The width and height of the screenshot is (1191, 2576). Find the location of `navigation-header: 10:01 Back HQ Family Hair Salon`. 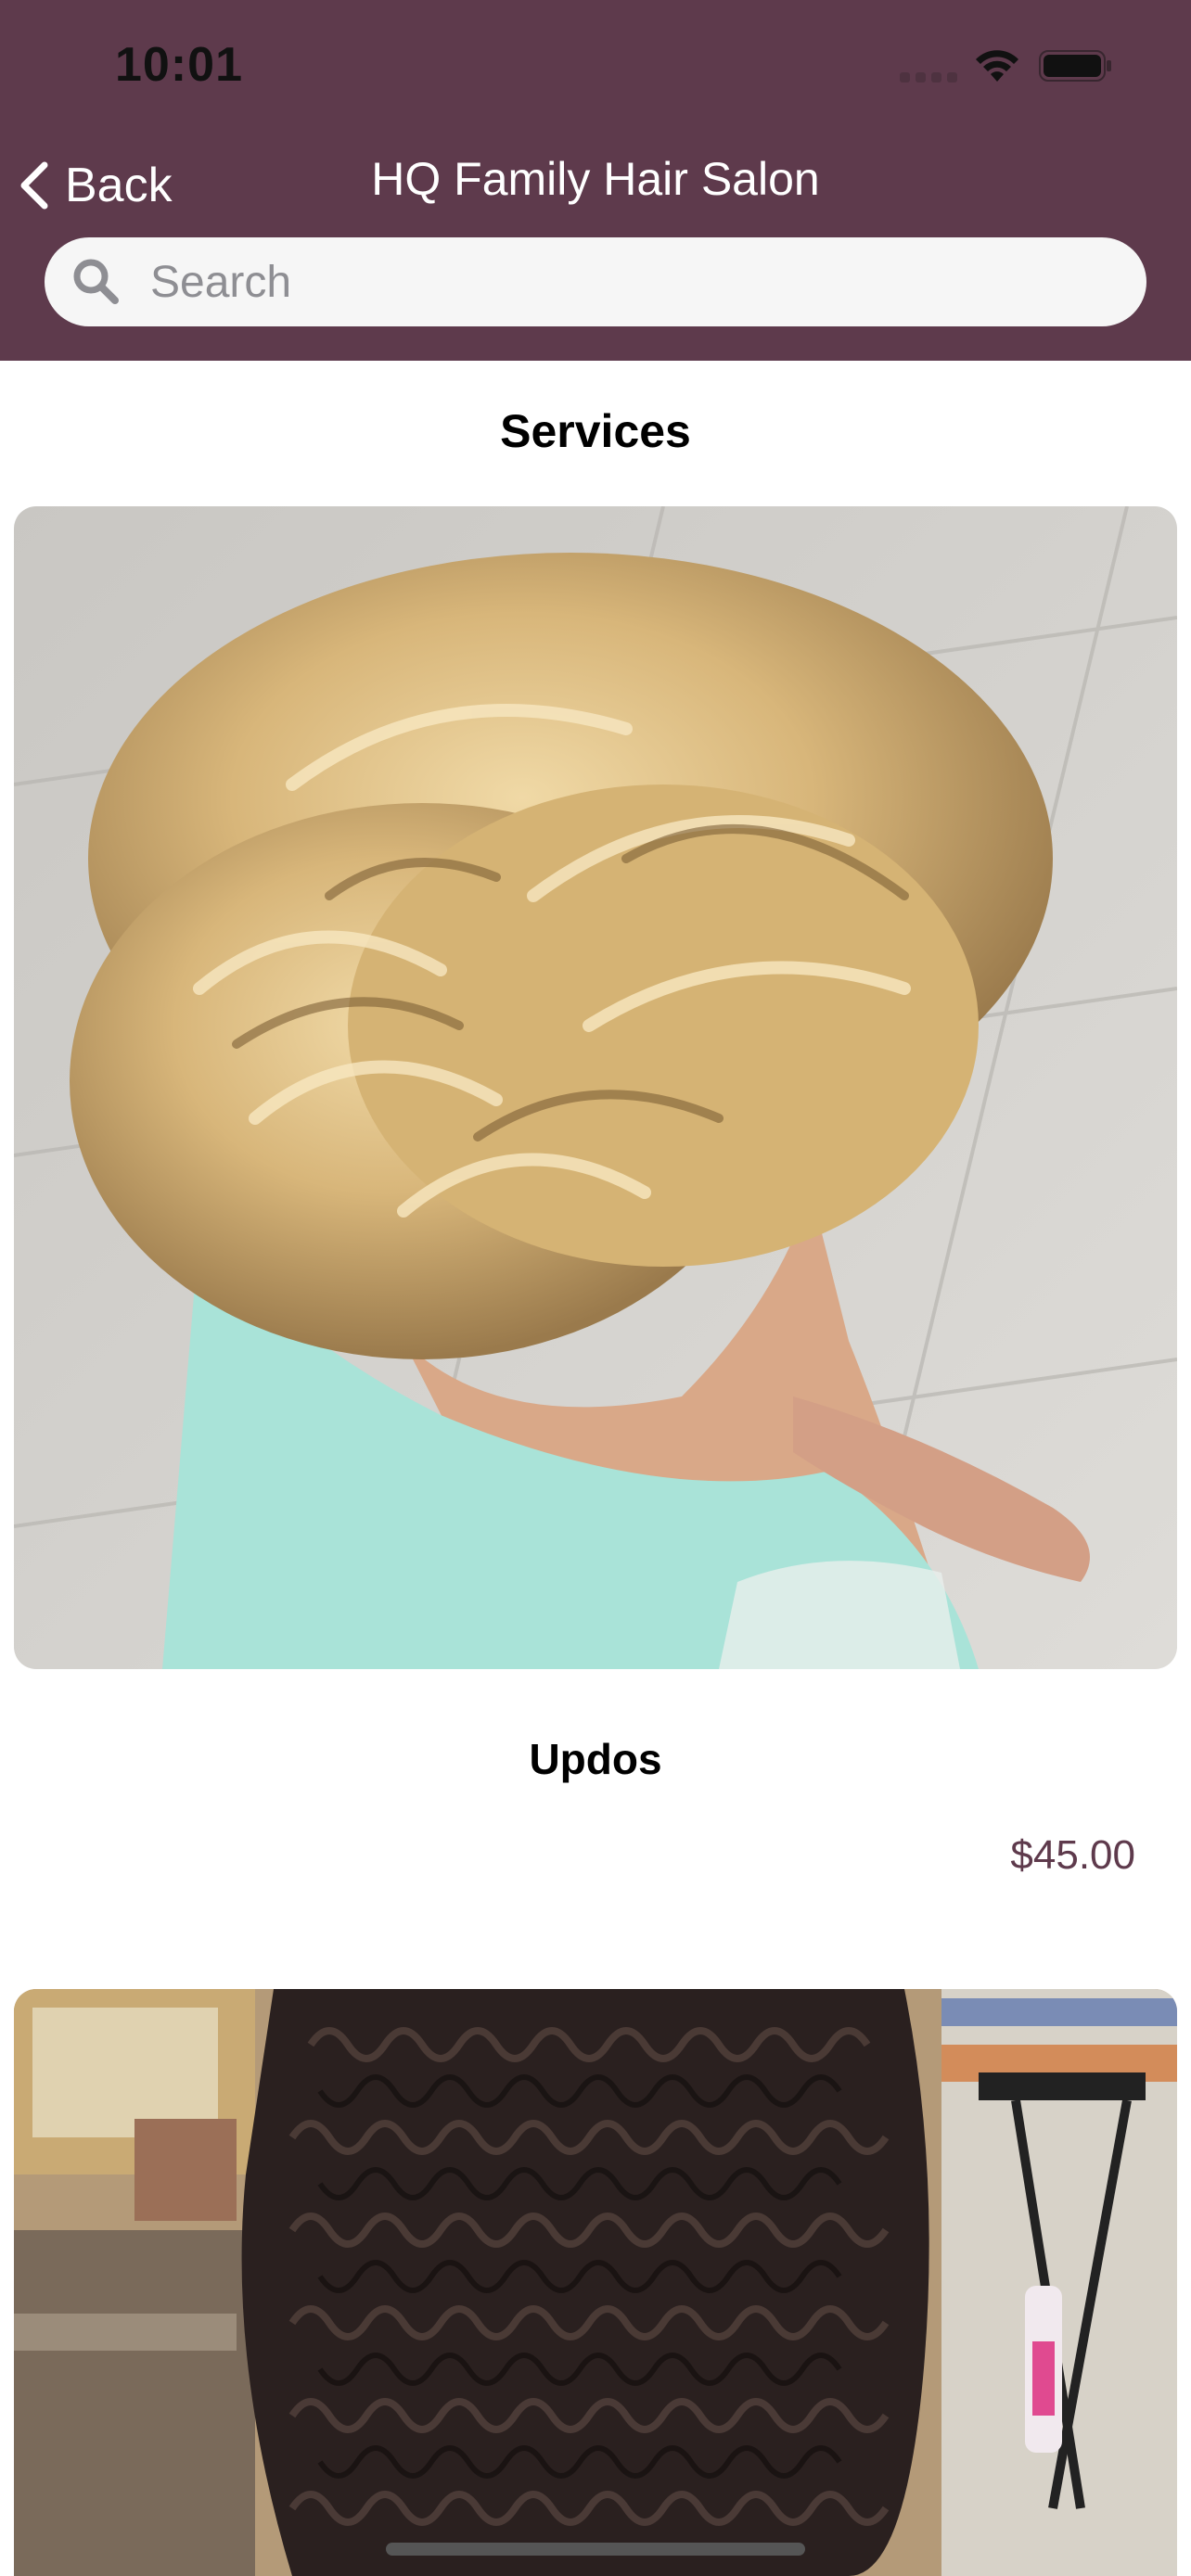

navigation-header: 10:01 Back HQ Family Hair Salon is located at coordinates (595, 181).